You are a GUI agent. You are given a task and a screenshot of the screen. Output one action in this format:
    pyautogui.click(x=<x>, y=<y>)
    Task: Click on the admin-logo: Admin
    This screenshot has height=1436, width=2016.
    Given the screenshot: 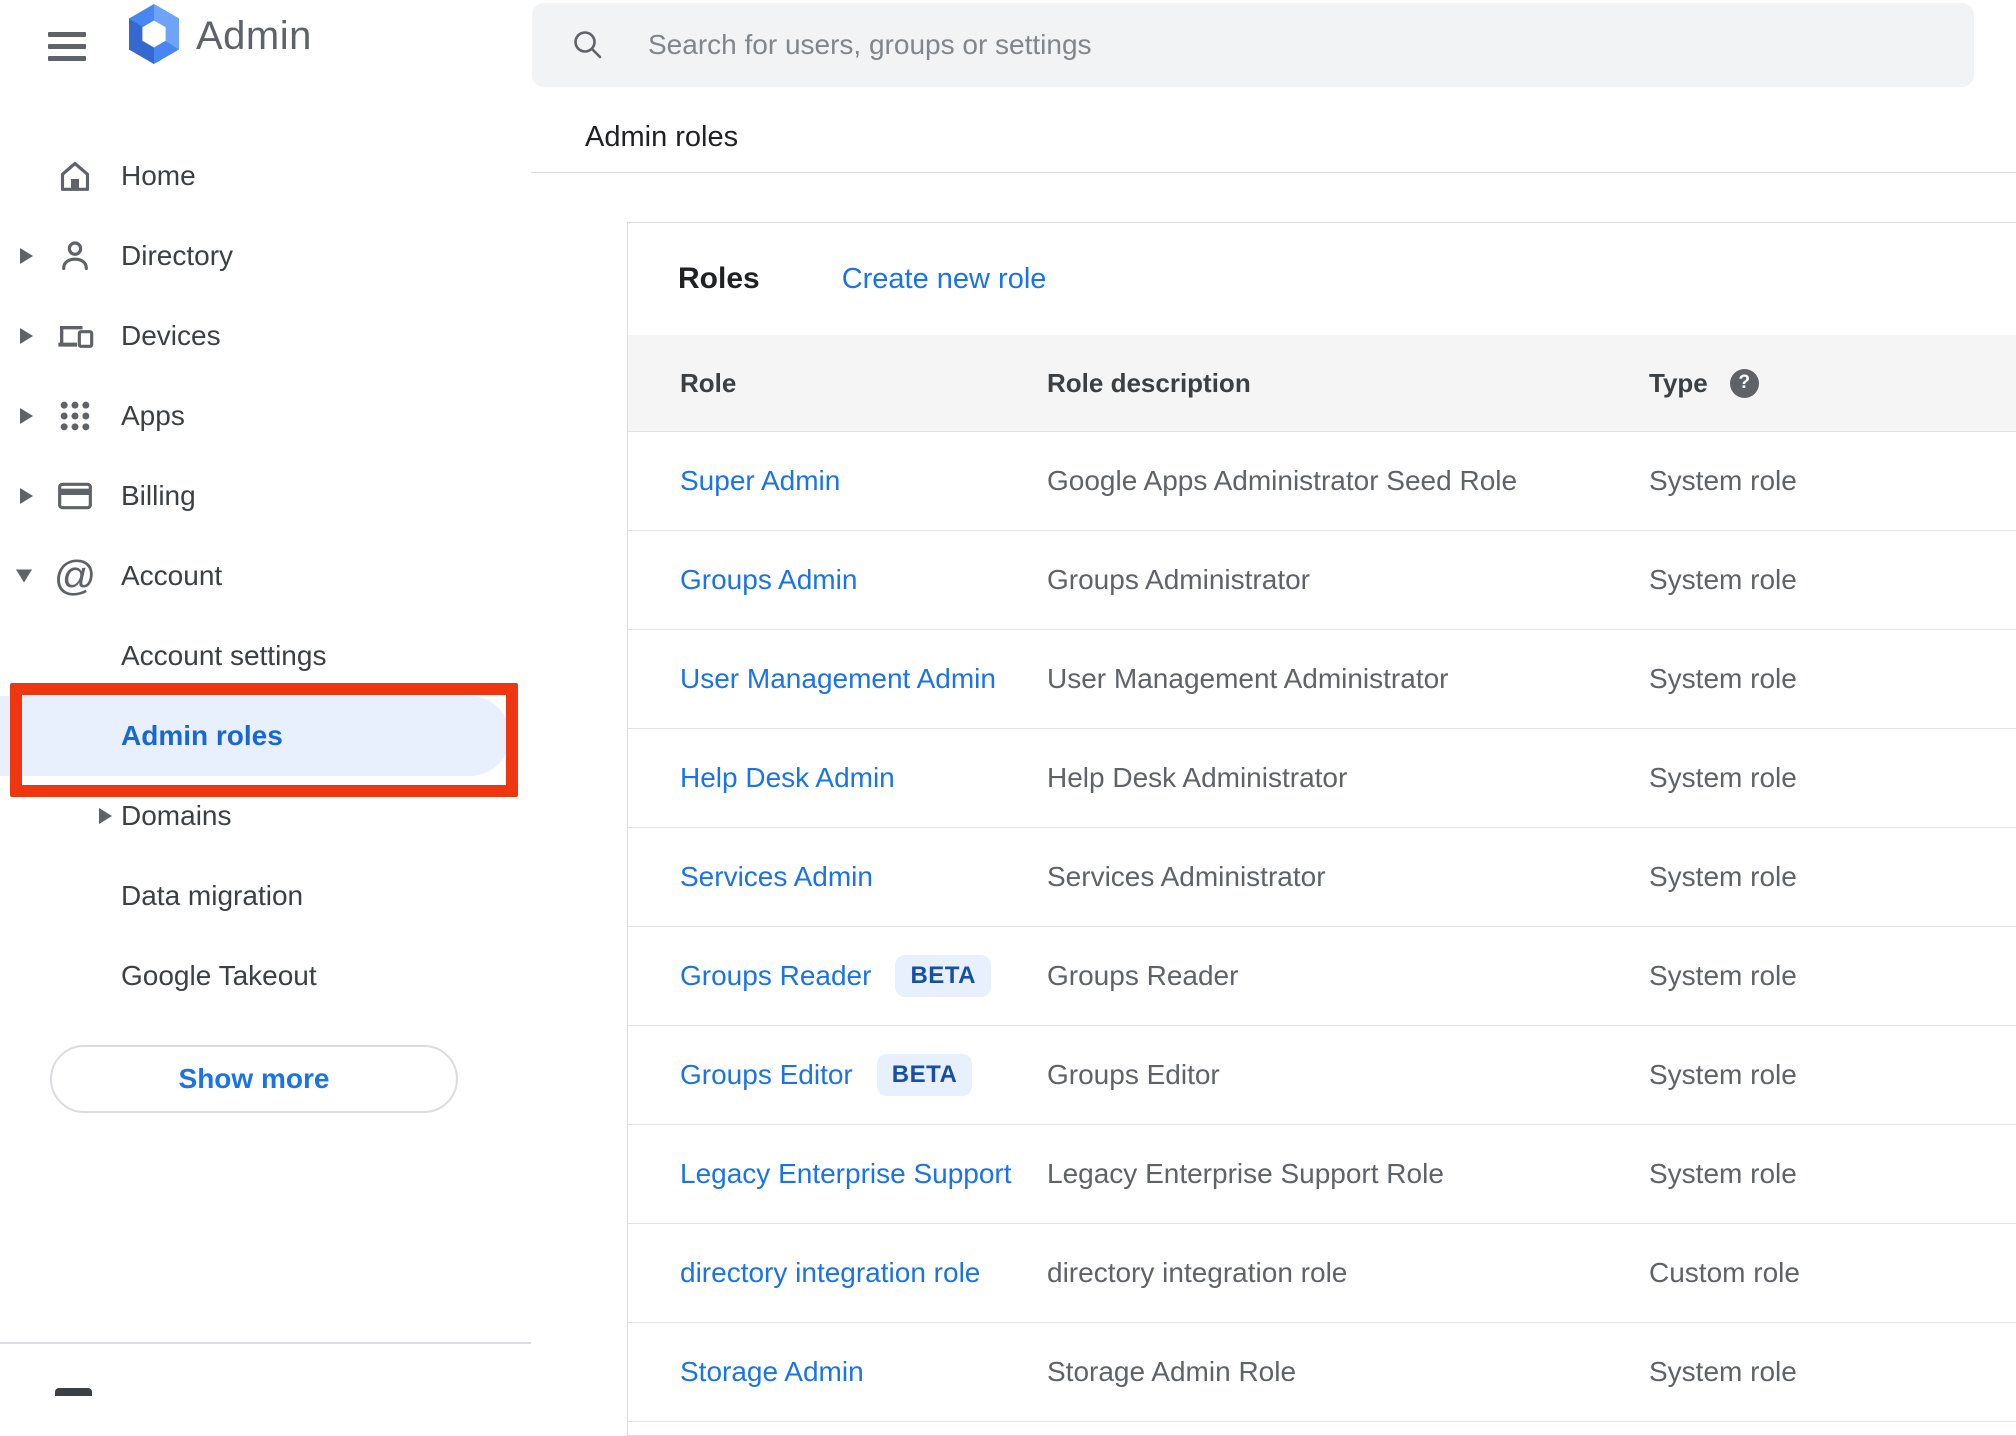 What is the action you would take?
    pyautogui.click(x=218, y=36)
    